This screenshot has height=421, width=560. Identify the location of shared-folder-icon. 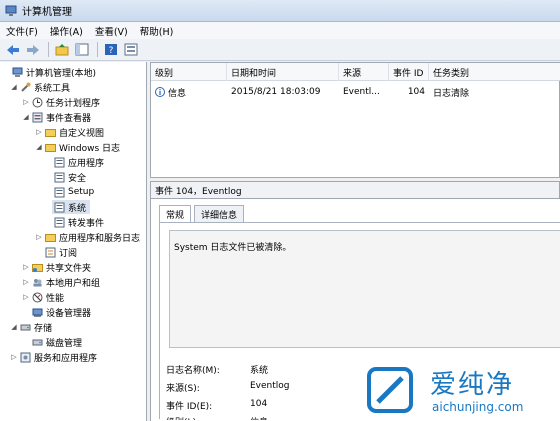
(37, 267).